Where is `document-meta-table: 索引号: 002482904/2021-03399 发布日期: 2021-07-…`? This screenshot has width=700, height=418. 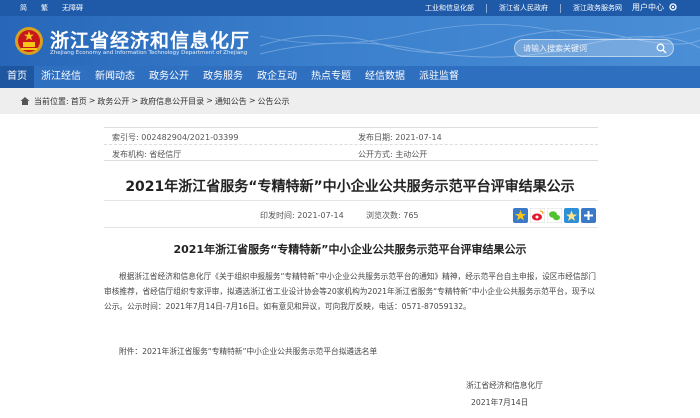 document-meta-table: 索引号: 002482904/2021-03399 发布日期: 2021-07-… is located at coordinates (351, 144).